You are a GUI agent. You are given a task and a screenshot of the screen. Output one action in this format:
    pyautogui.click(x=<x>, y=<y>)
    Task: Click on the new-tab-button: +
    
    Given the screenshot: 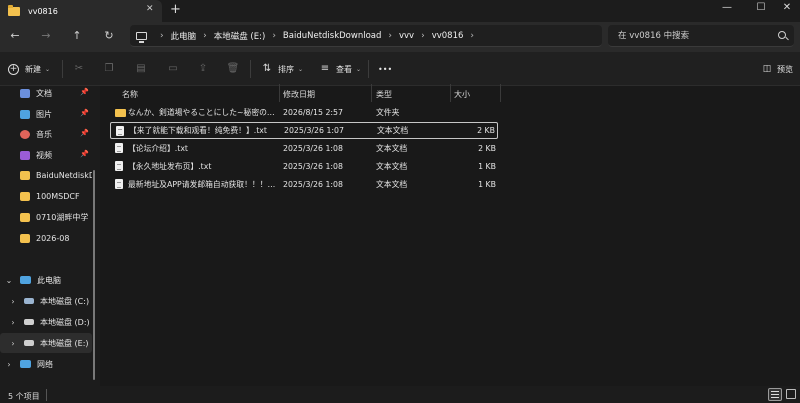 What is the action you would take?
    pyautogui.click(x=175, y=9)
    